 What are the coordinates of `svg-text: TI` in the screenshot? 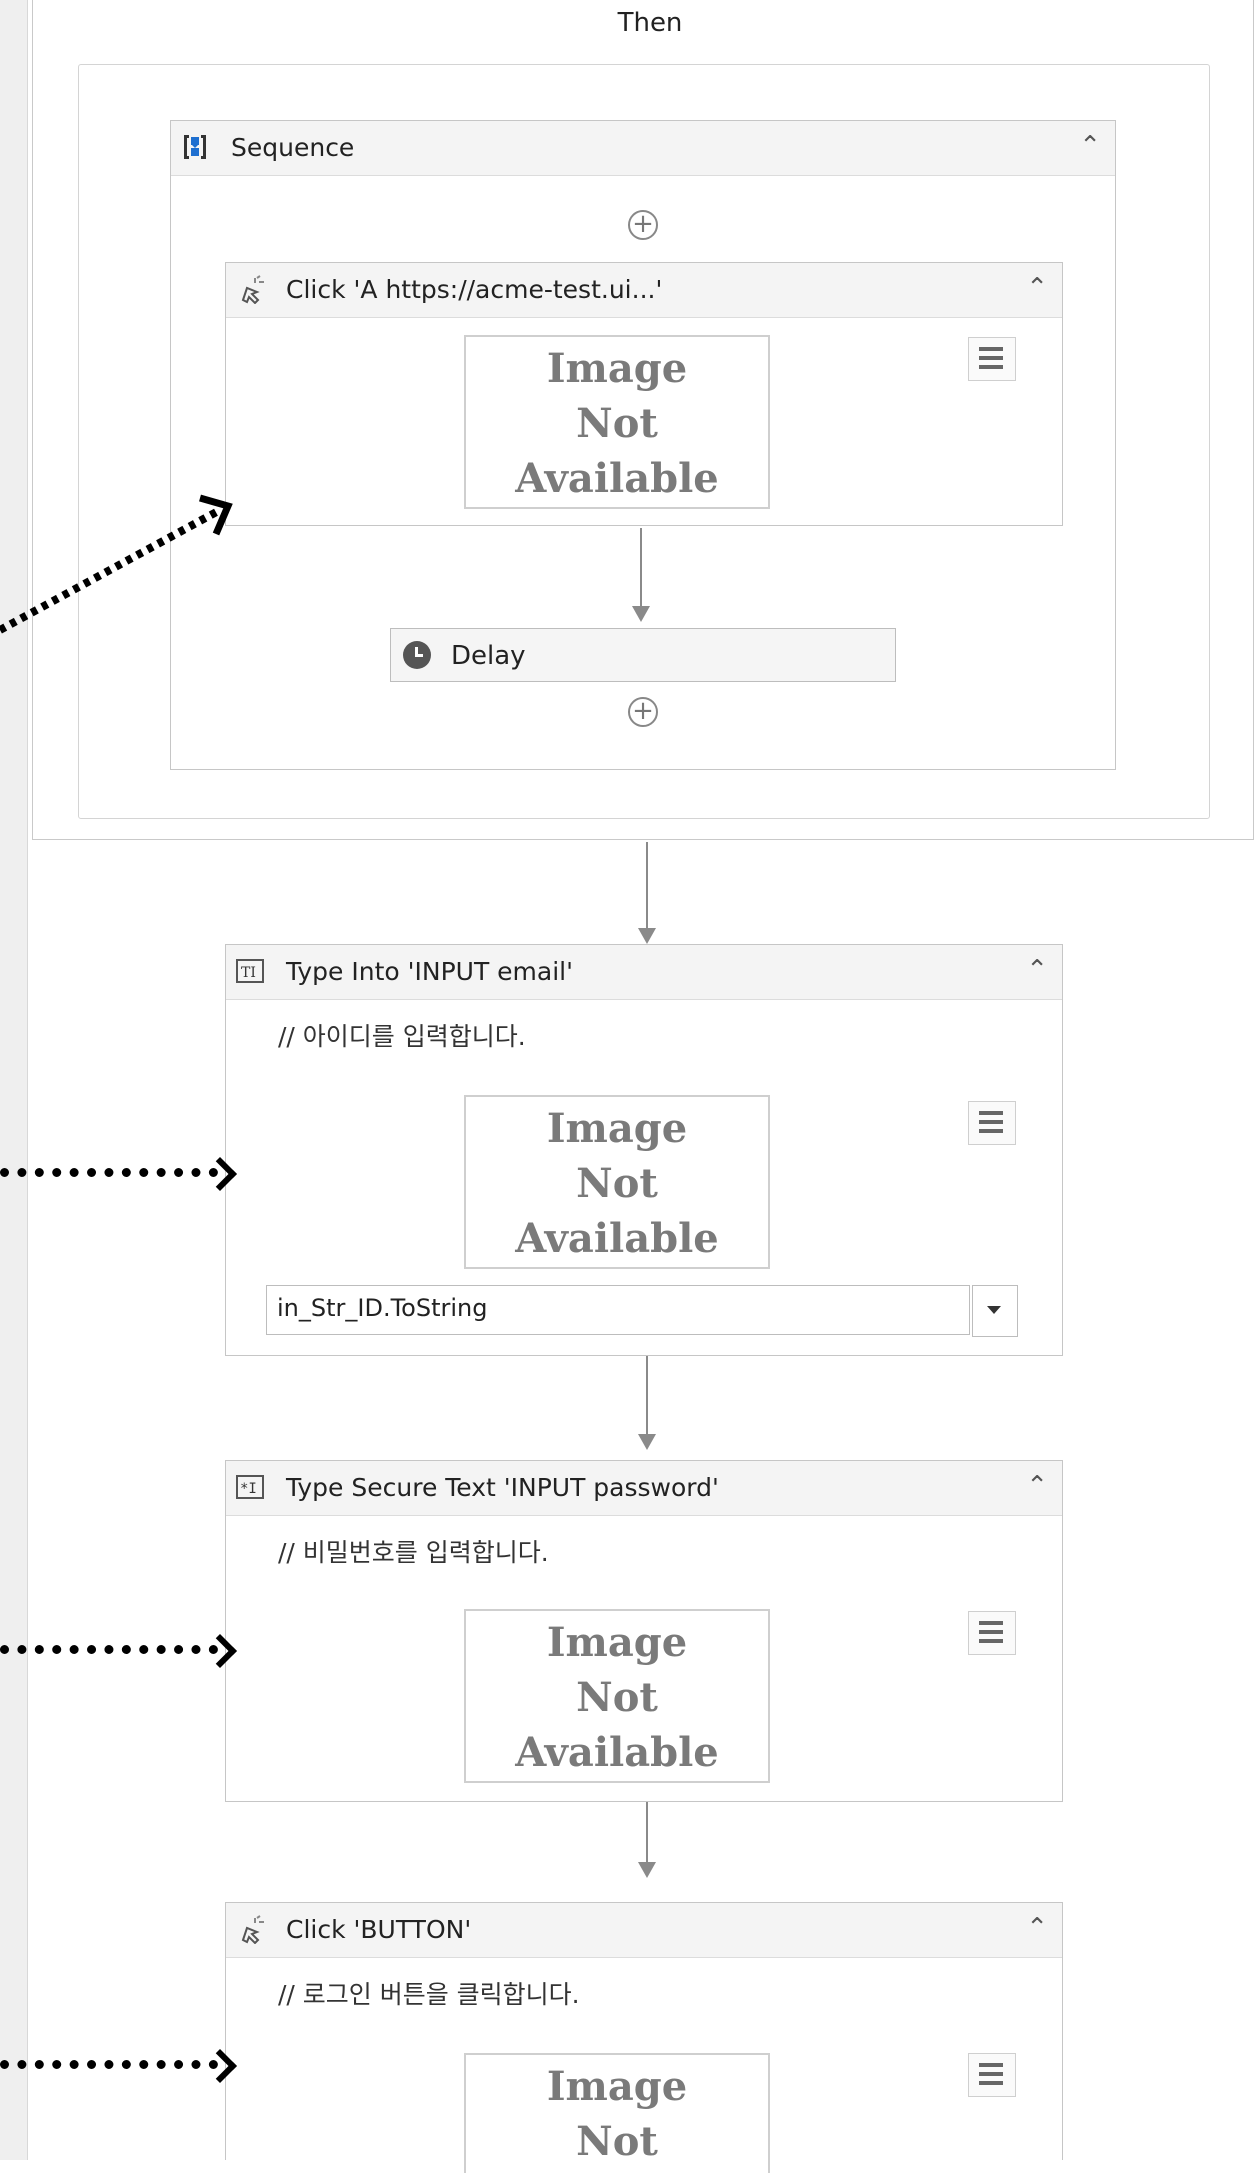 It's located at (248, 973).